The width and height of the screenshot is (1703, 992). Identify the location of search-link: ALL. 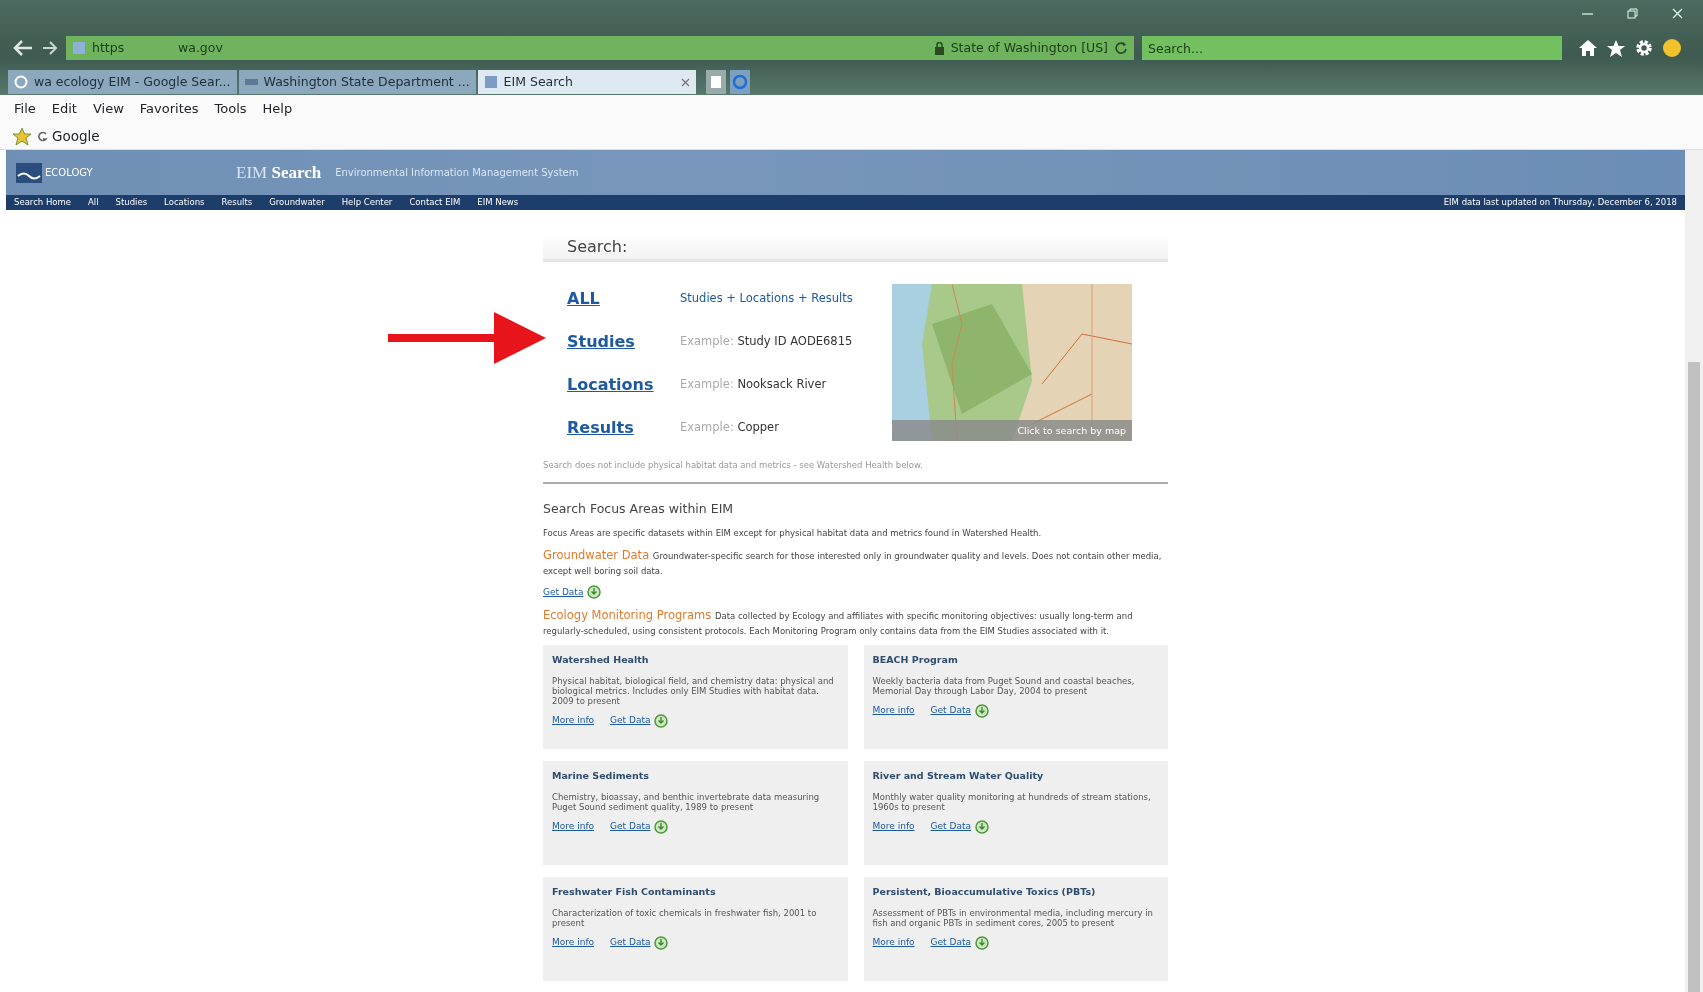
(623, 298).